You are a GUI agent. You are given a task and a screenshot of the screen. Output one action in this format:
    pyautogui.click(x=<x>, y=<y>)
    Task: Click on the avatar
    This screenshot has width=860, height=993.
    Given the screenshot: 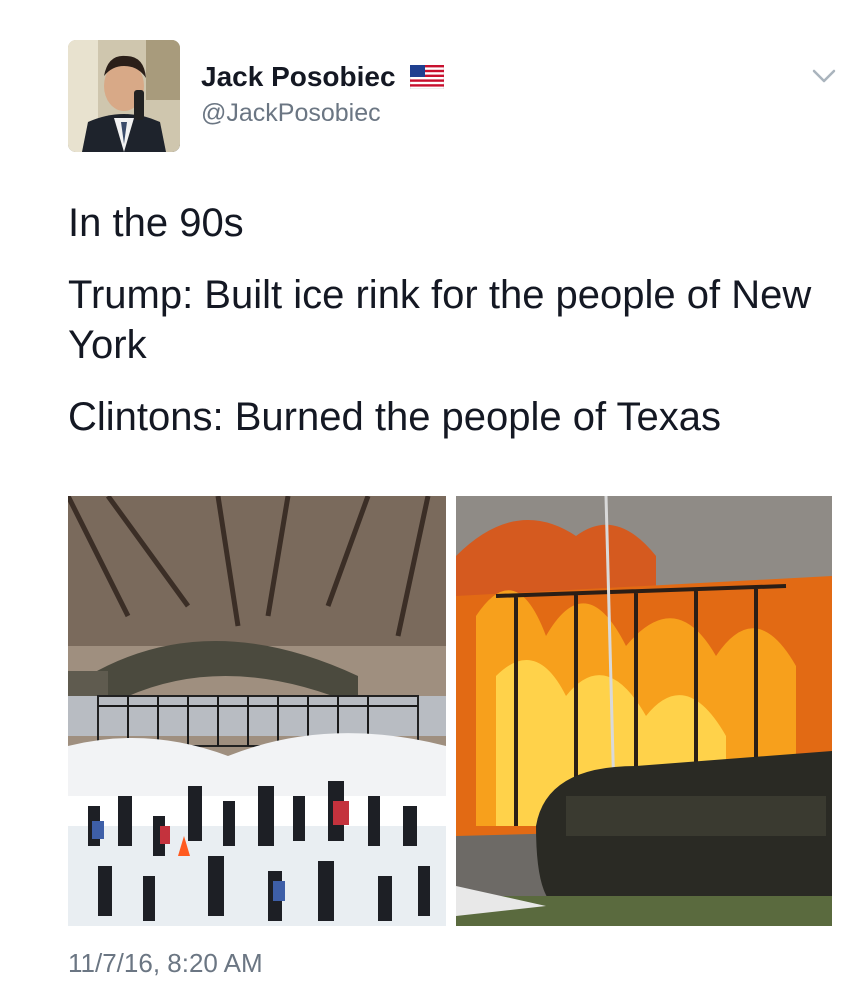 What is the action you would take?
    pyautogui.click(x=124, y=96)
    